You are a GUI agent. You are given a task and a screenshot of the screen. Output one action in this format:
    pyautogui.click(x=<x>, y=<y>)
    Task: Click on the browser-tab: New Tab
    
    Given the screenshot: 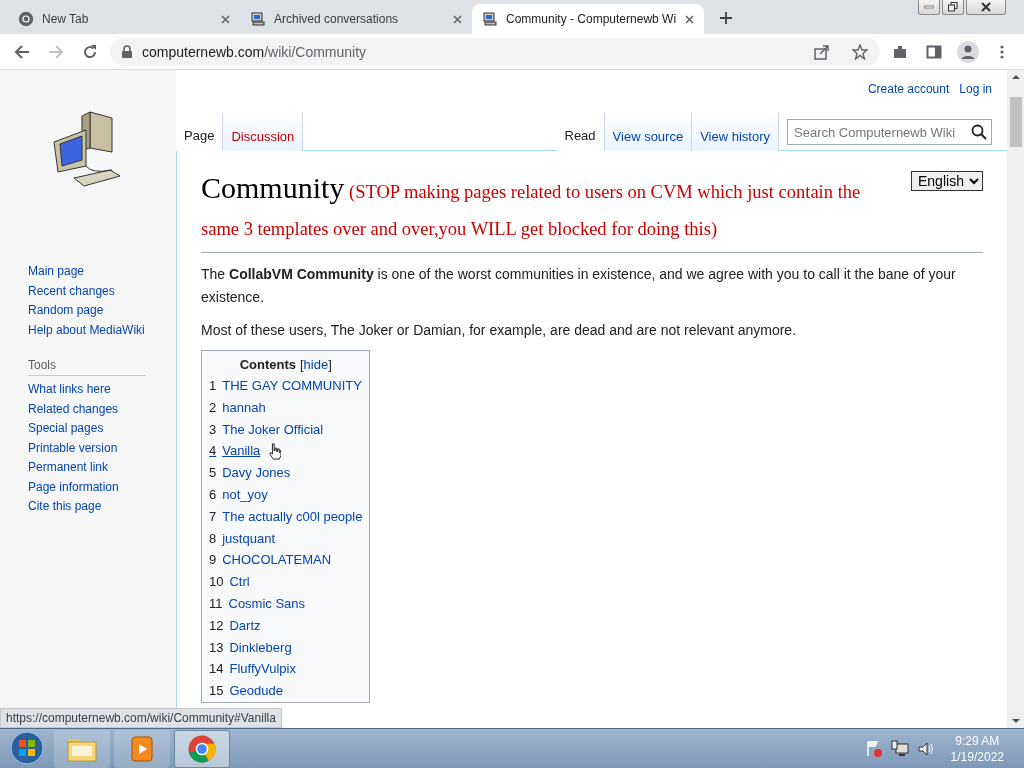 What is the action you would take?
    pyautogui.click(x=124, y=19)
    